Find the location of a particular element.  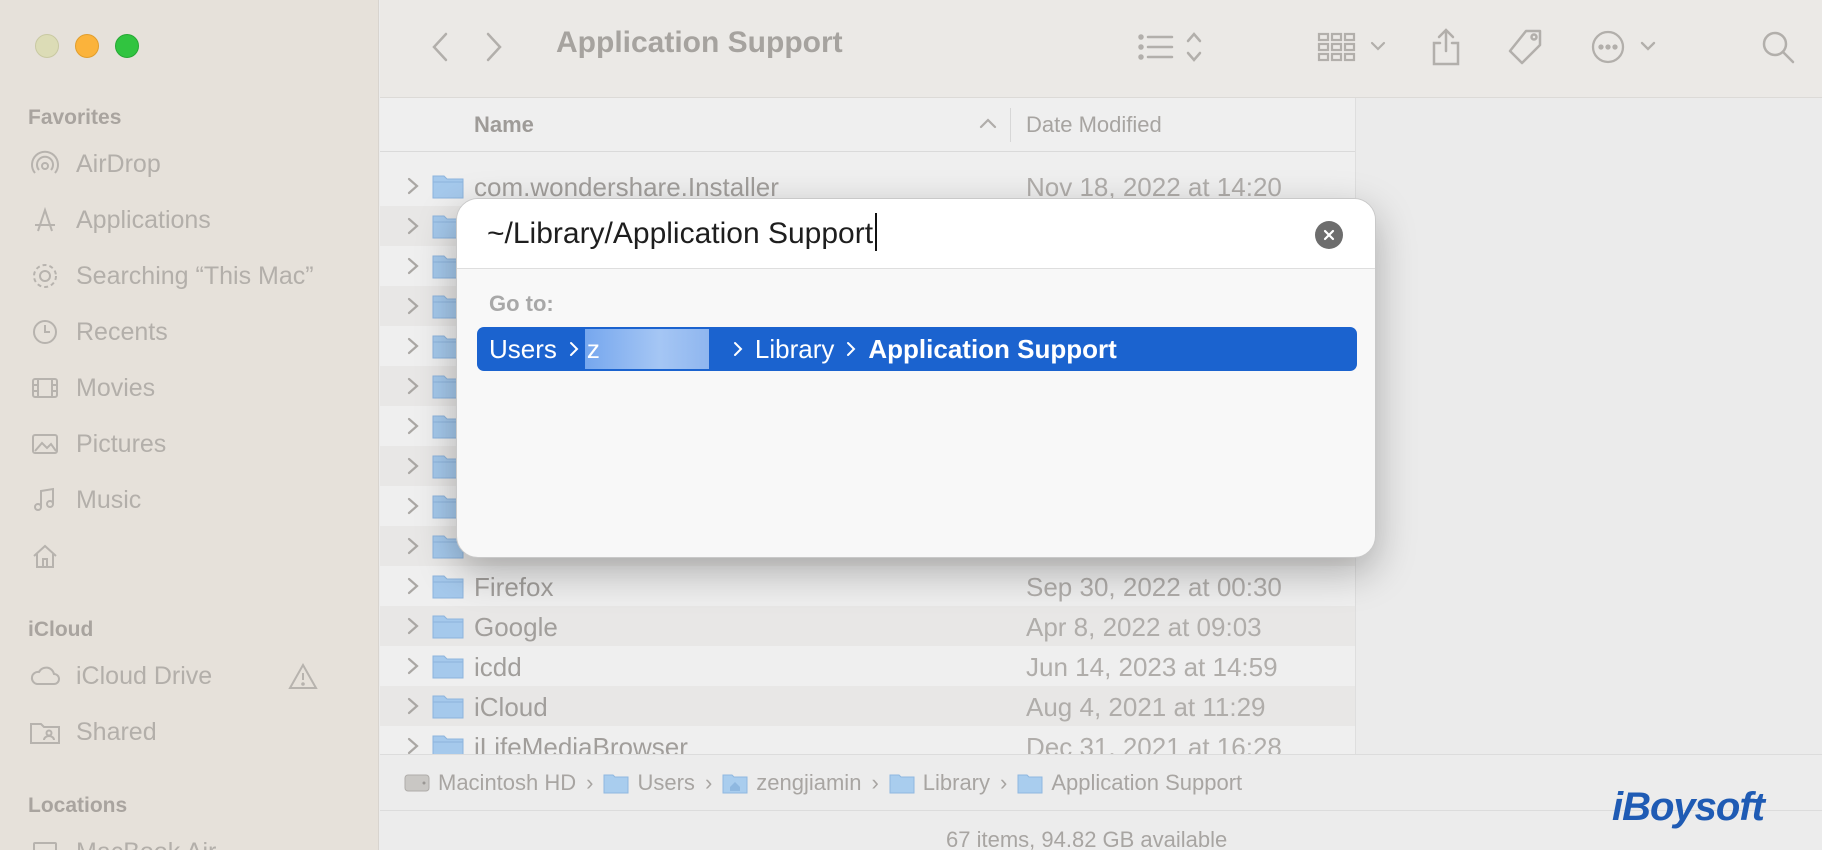

sidebar-item-label: AirDrop is located at coordinates (118, 163).